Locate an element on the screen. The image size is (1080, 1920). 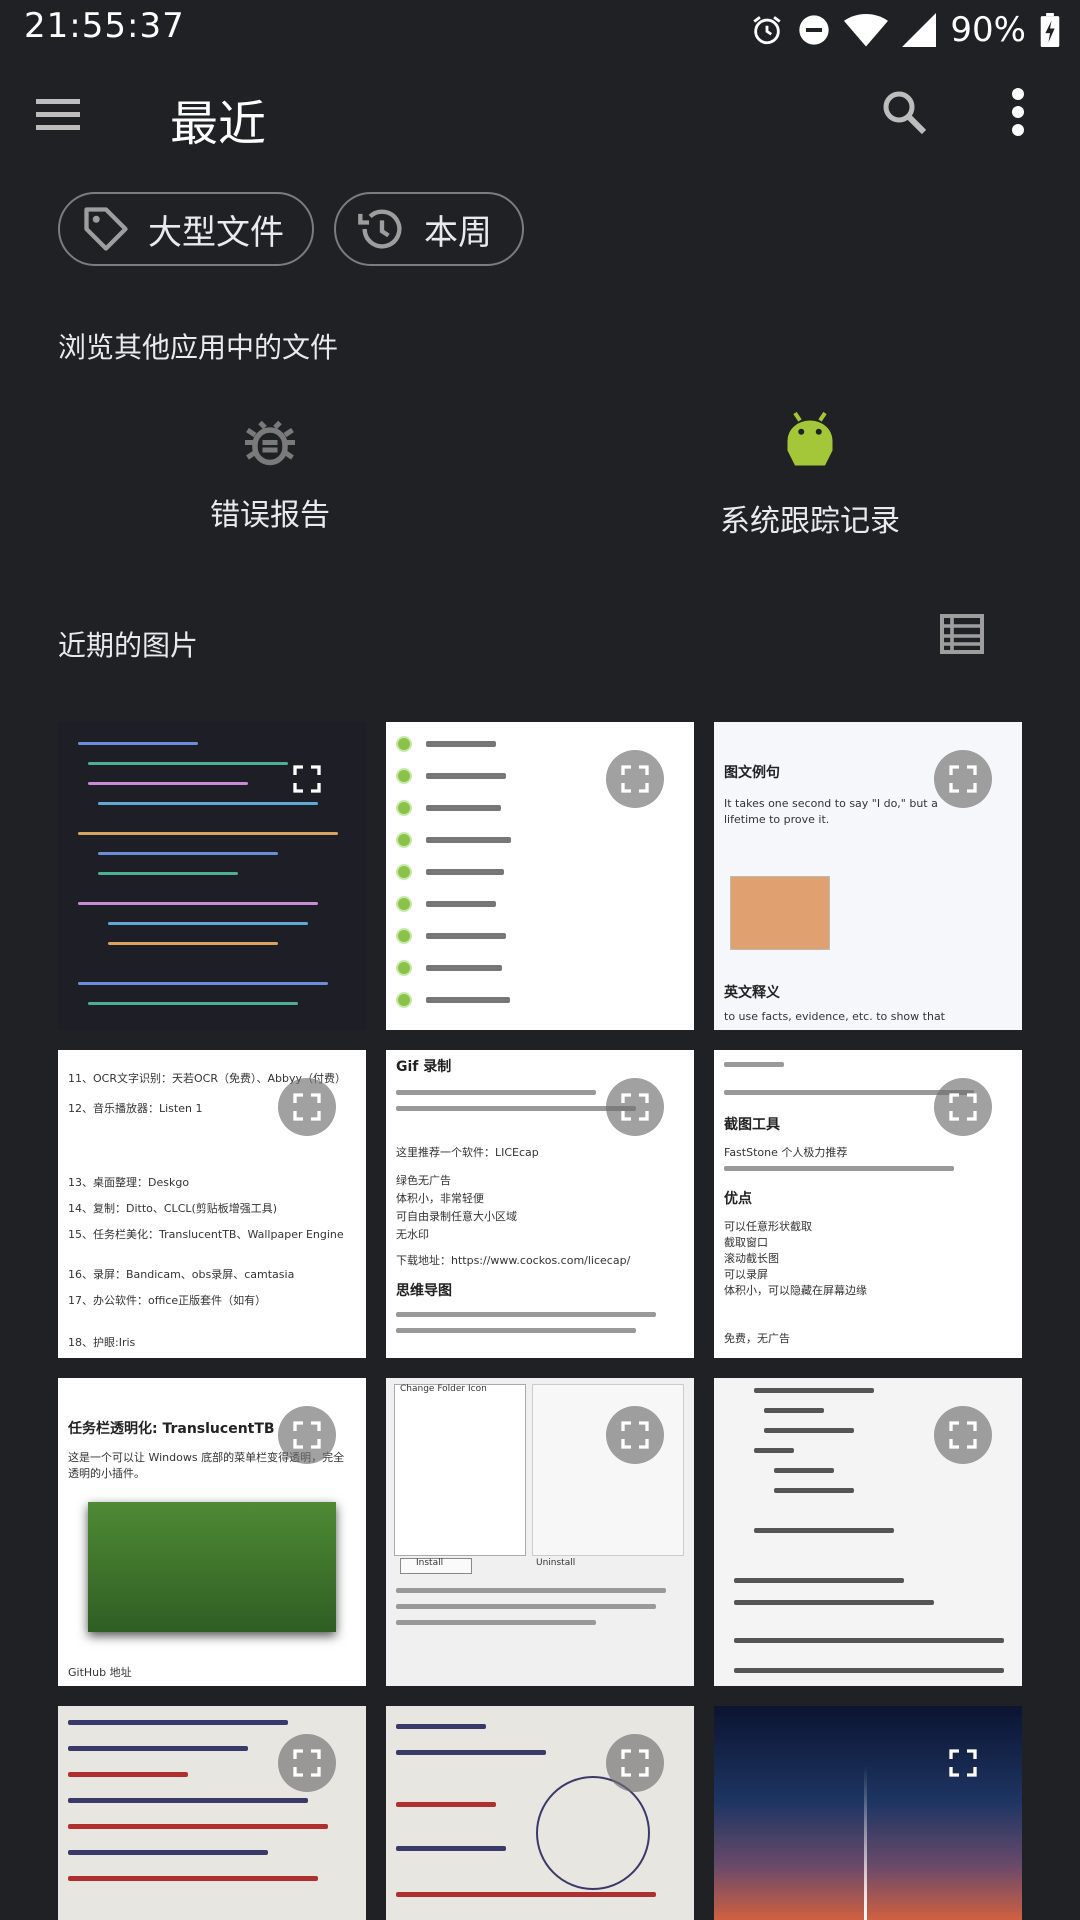
thumbnail-text: 13、桌面整理：Deskgo is located at coordinates (129, 1182).